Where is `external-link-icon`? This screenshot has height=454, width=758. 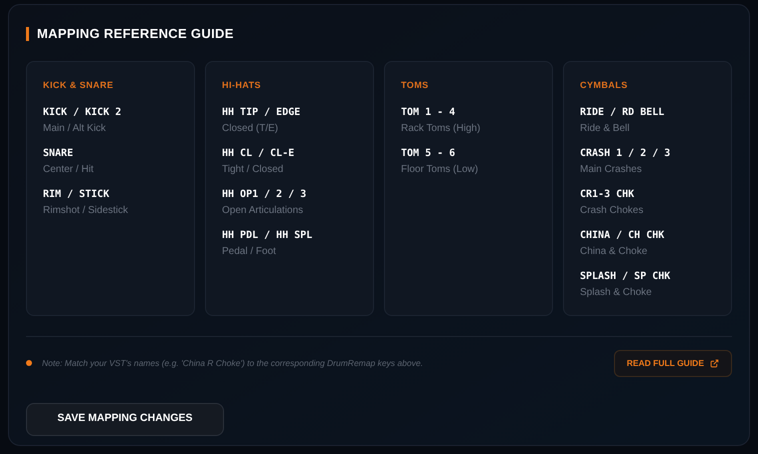
external-link-icon is located at coordinates (714, 363).